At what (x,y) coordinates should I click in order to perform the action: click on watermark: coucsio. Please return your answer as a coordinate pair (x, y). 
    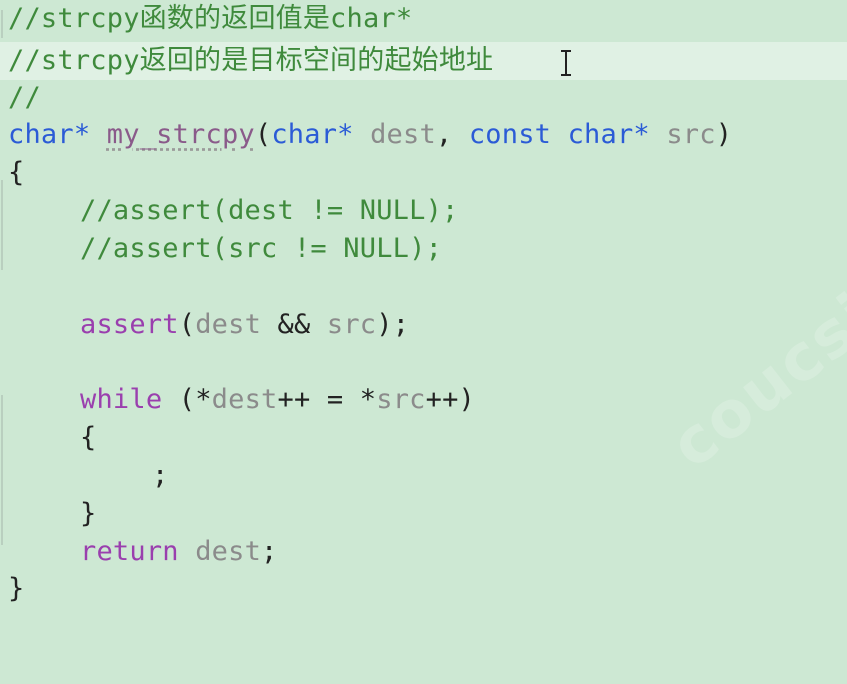
    Looking at the image, I should click on (752, 367).